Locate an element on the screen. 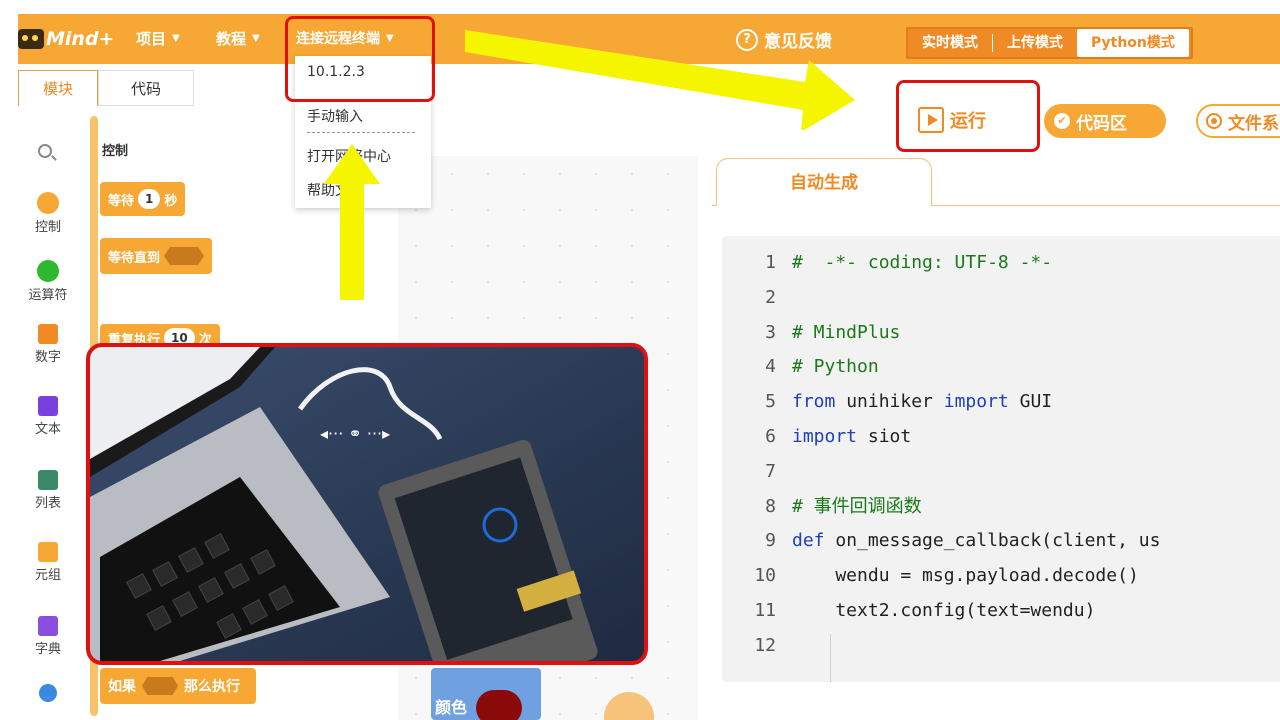 This screenshot has width=1280, height=720. block-if-then: 如果 那么执行 is located at coordinates (178, 686).